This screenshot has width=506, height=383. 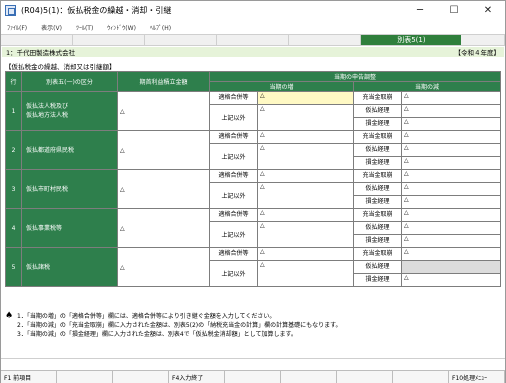 What do you see at coordinates (96, 10) in the screenshot?
I see `window-title: (R04)5(1)：仮払税金の繰越・消却・引継` at bounding box center [96, 10].